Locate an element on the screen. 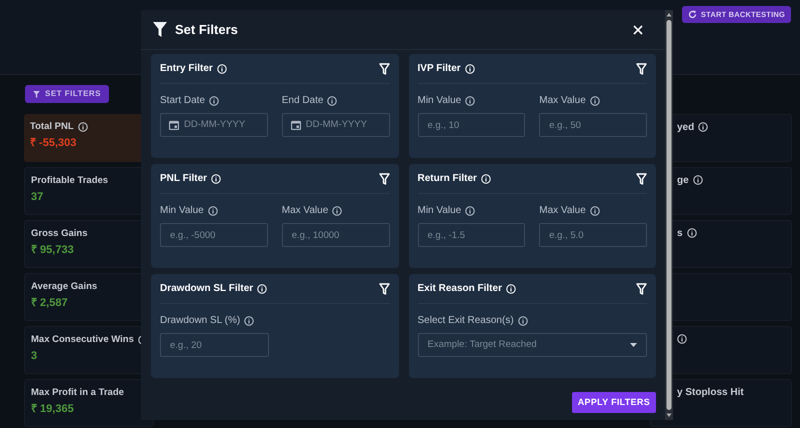 Image resolution: width=800 pixels, height=428 pixels. field-label: End Date is located at coordinates (303, 101).